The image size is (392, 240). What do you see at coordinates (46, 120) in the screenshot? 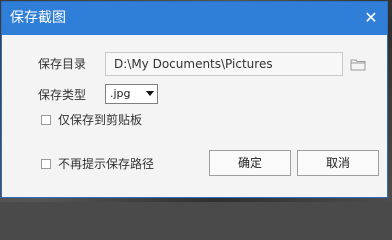
I see `clipboard-only-checkbox` at bounding box center [46, 120].